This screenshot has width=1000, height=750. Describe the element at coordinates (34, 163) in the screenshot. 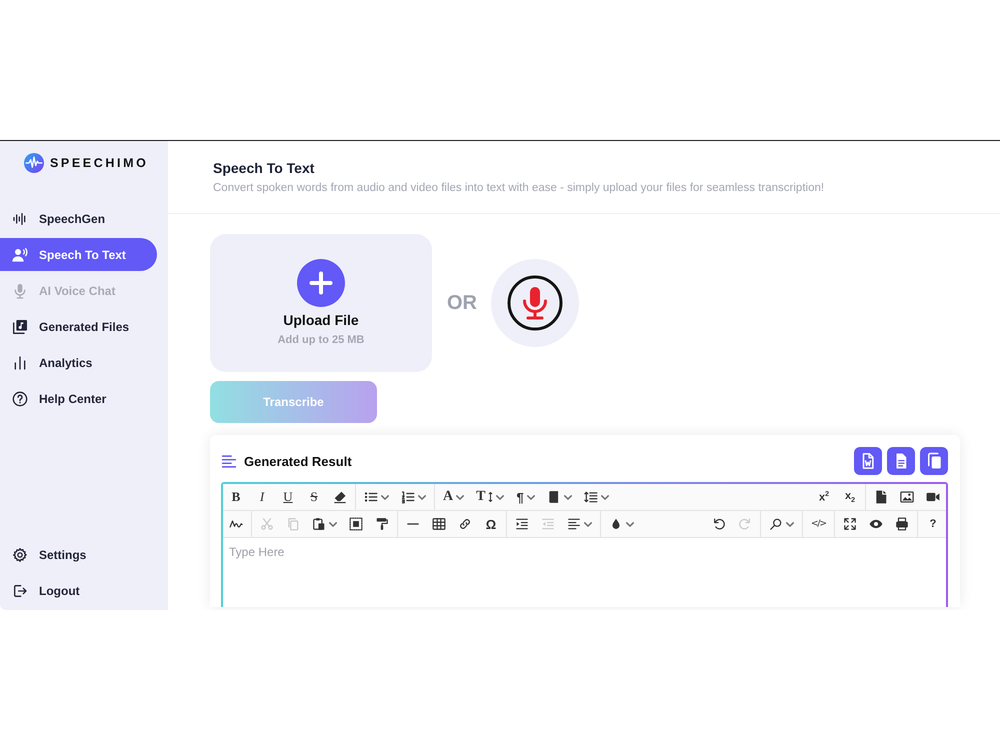

I see `logo-icon` at that location.